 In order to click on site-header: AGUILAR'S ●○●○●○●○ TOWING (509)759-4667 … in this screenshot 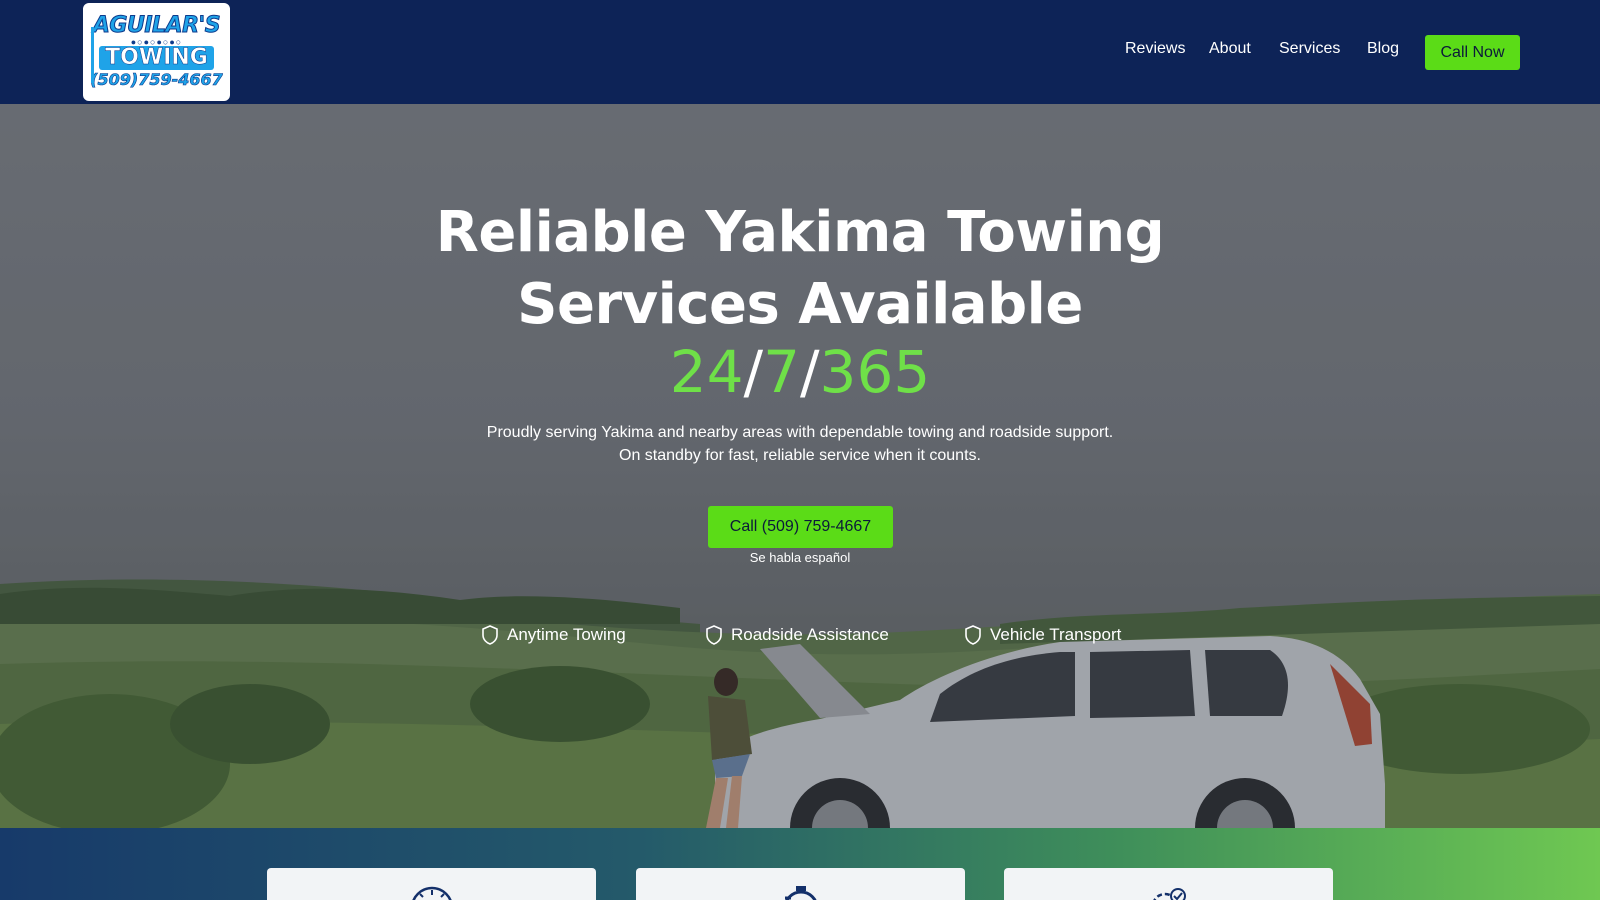, I will do `click(800, 52)`.